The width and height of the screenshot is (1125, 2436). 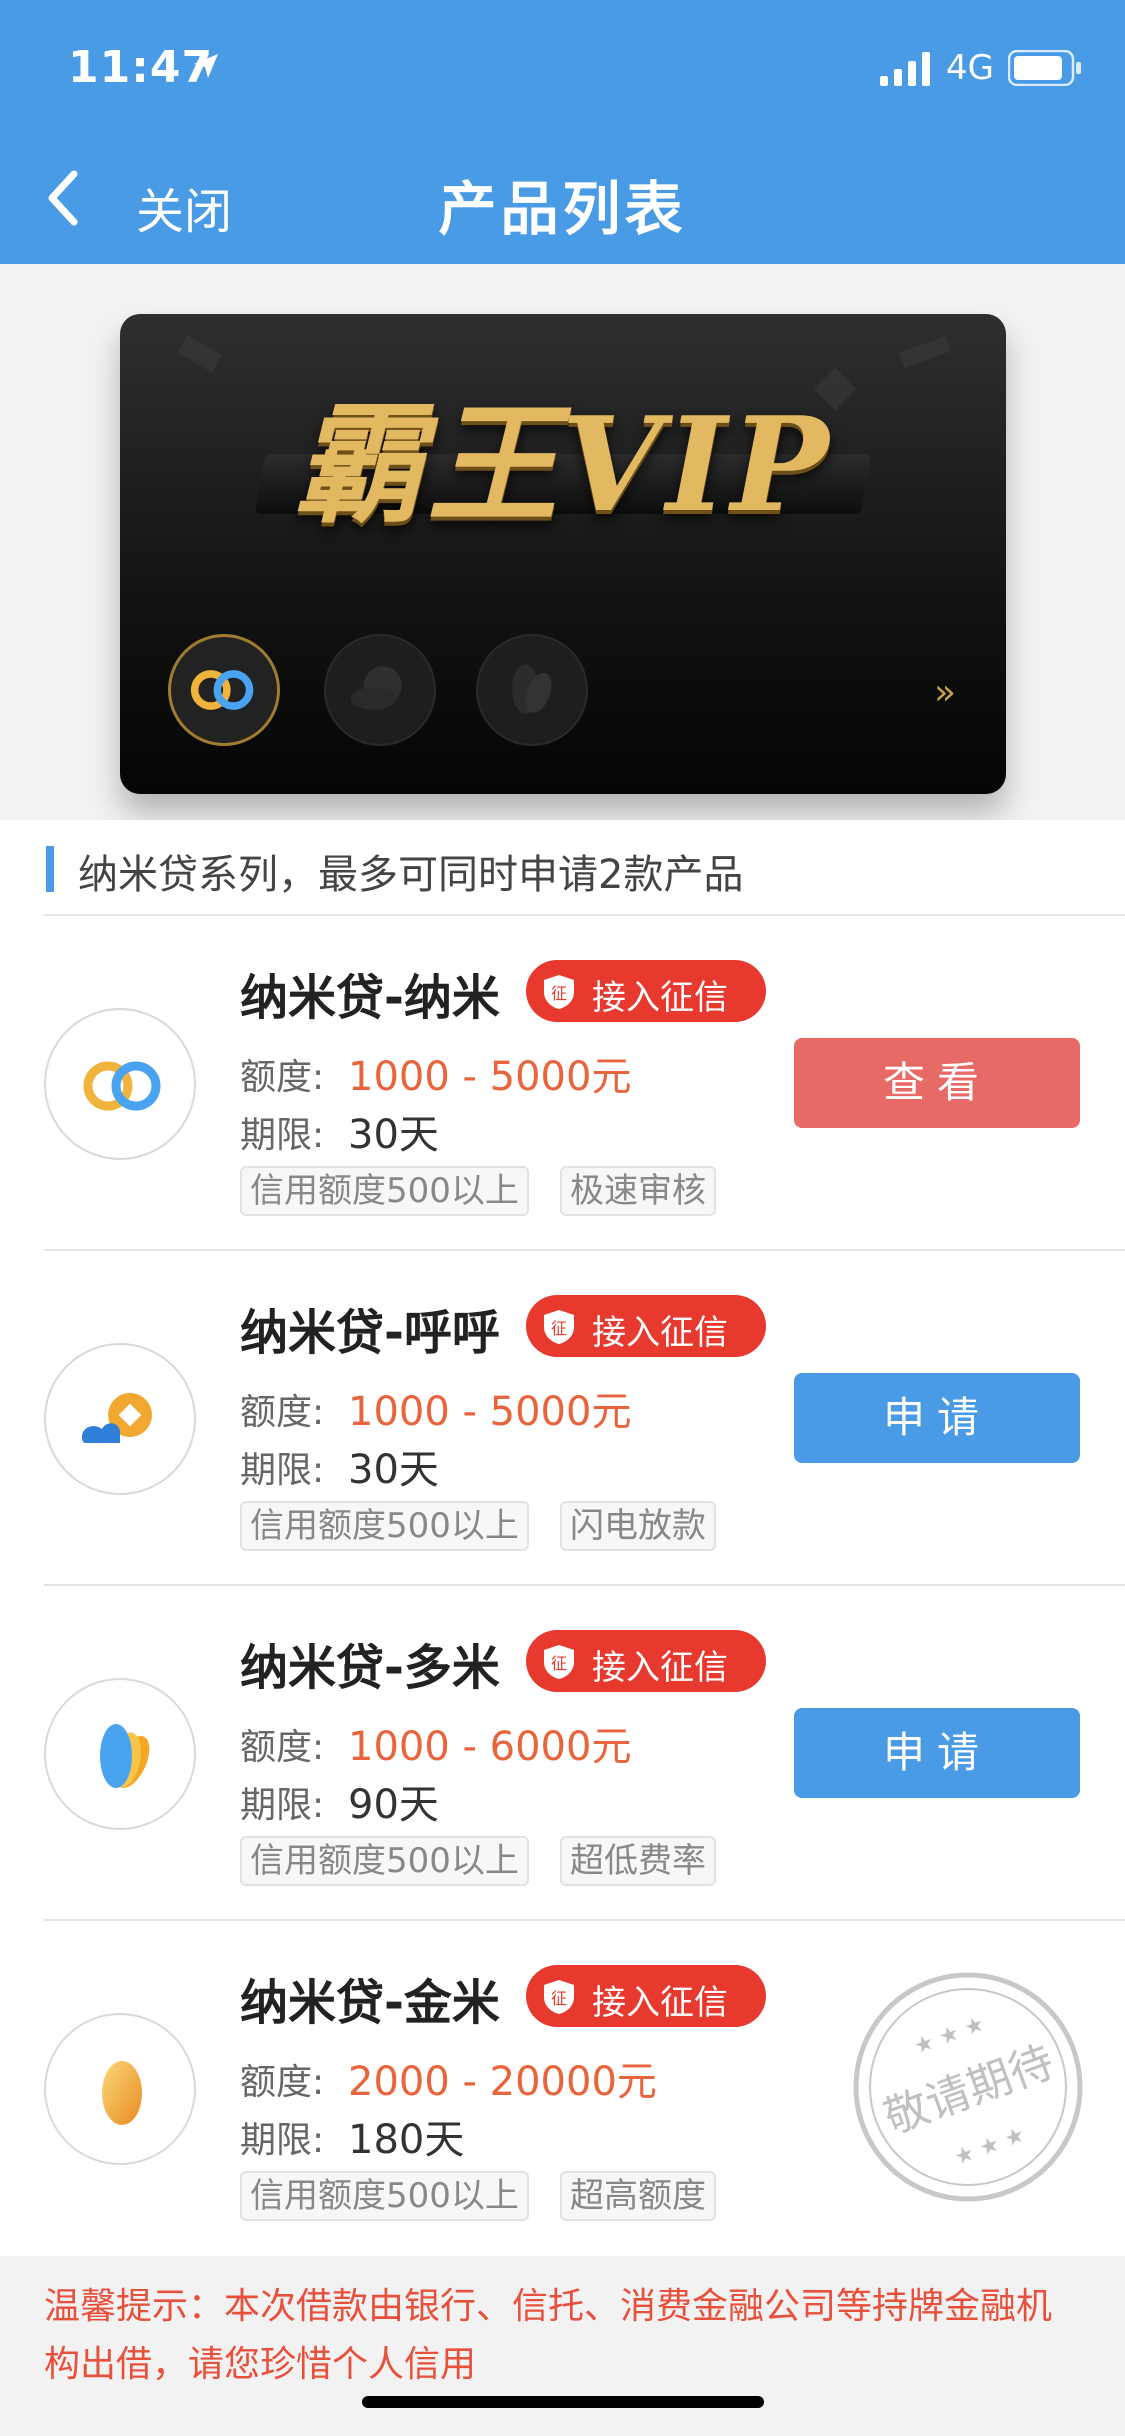 What do you see at coordinates (937, 1083) in the screenshot?
I see `view-button: 查看` at bounding box center [937, 1083].